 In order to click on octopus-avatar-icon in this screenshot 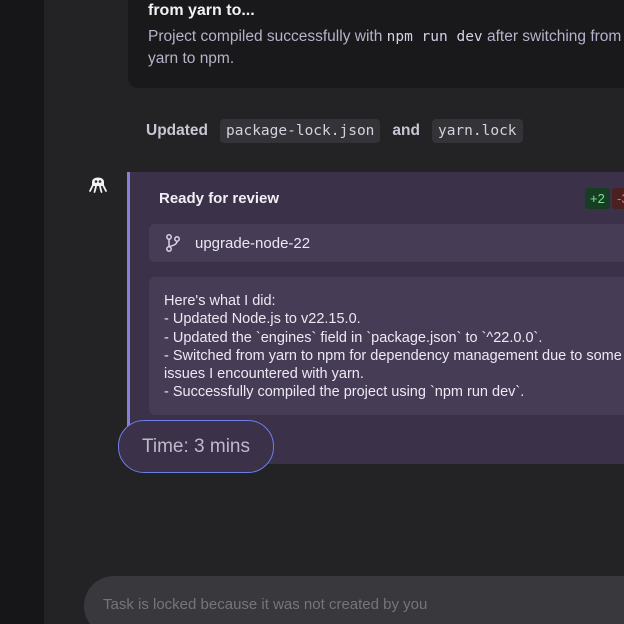, I will do `click(98, 183)`.